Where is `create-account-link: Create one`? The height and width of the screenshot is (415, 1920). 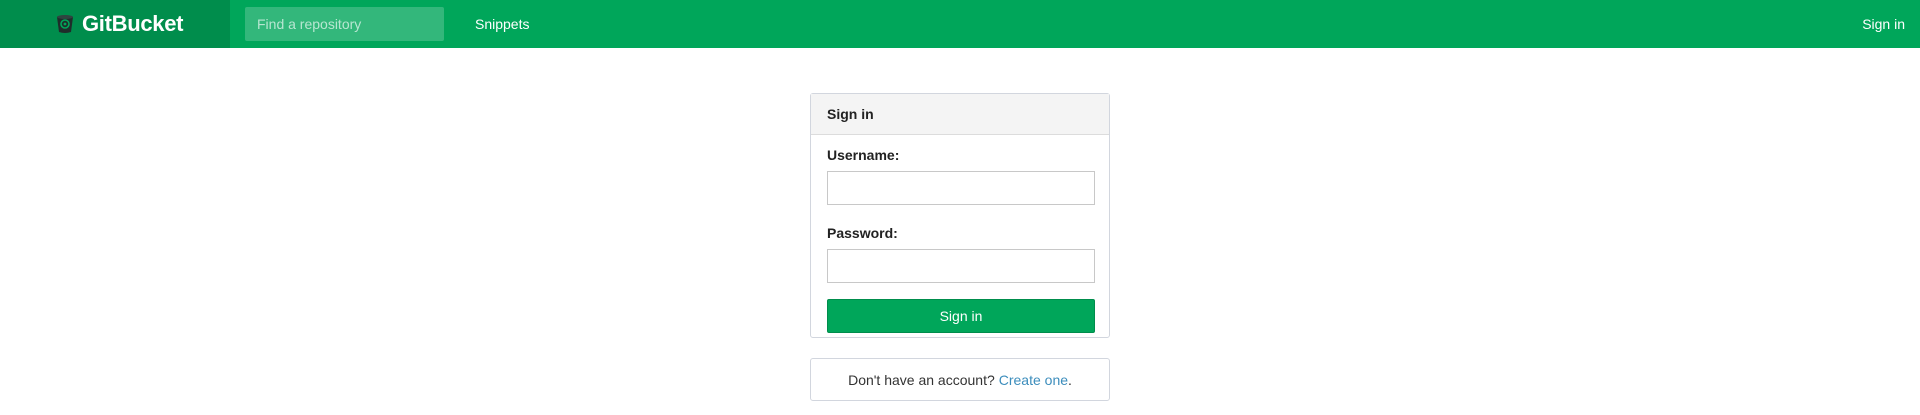 create-account-link: Create one is located at coordinates (1033, 380).